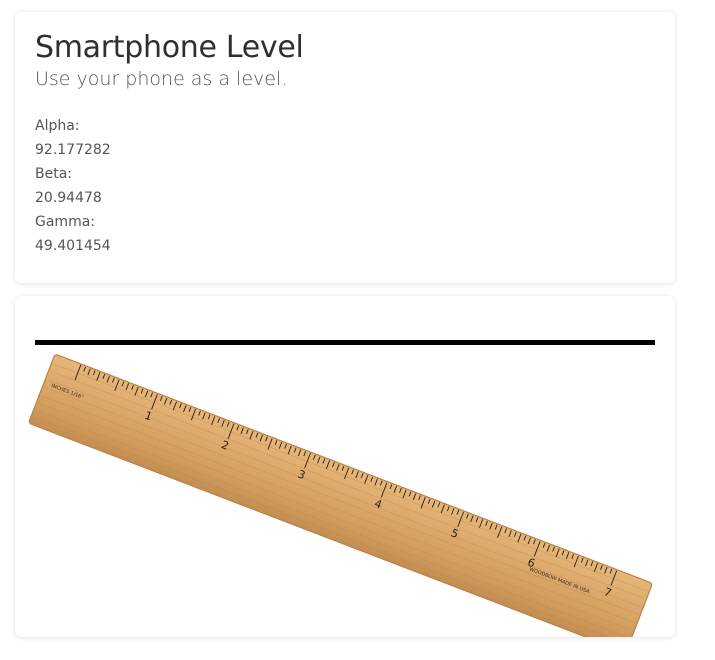 The image size is (715, 660). Describe the element at coordinates (161, 79) in the screenshot. I see `page-subtitle: Use your phone as a level.` at that location.